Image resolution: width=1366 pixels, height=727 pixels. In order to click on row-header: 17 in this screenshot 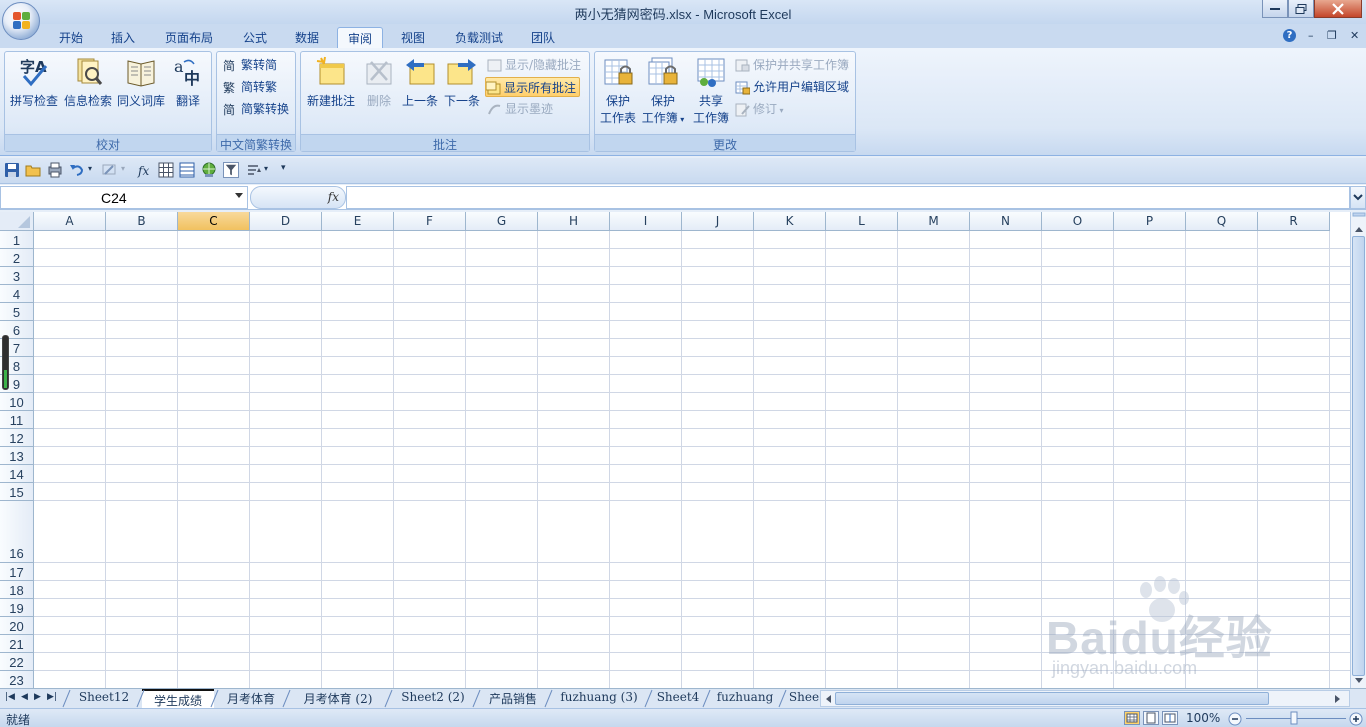, I will do `click(17, 572)`.